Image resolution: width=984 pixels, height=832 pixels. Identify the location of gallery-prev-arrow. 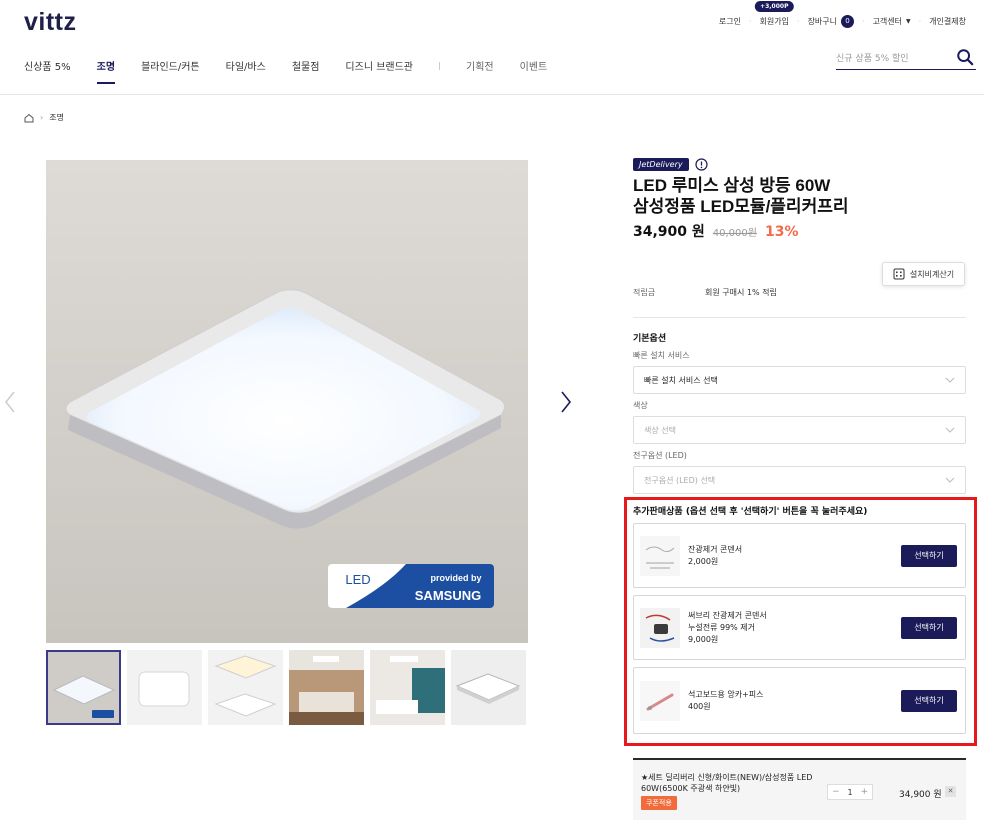
(10, 402).